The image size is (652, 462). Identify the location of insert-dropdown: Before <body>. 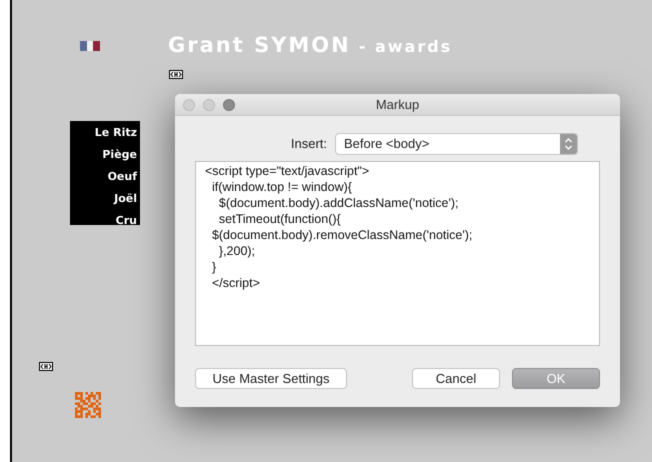
(456, 144).